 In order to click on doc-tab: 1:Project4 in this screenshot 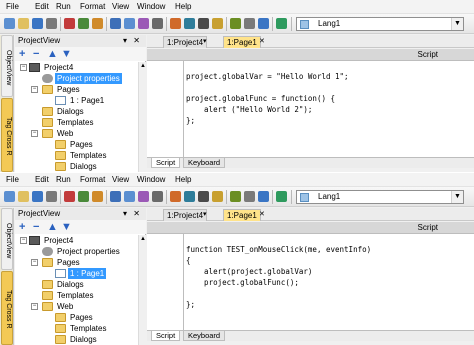, I will do `click(185, 42)`.